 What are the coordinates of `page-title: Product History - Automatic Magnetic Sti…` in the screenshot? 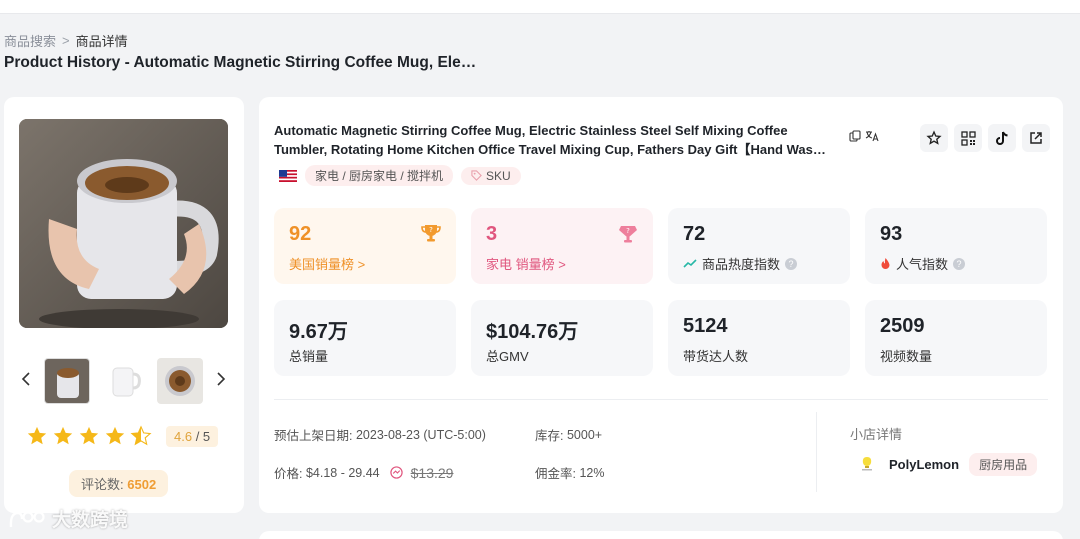 It's located at (240, 62).